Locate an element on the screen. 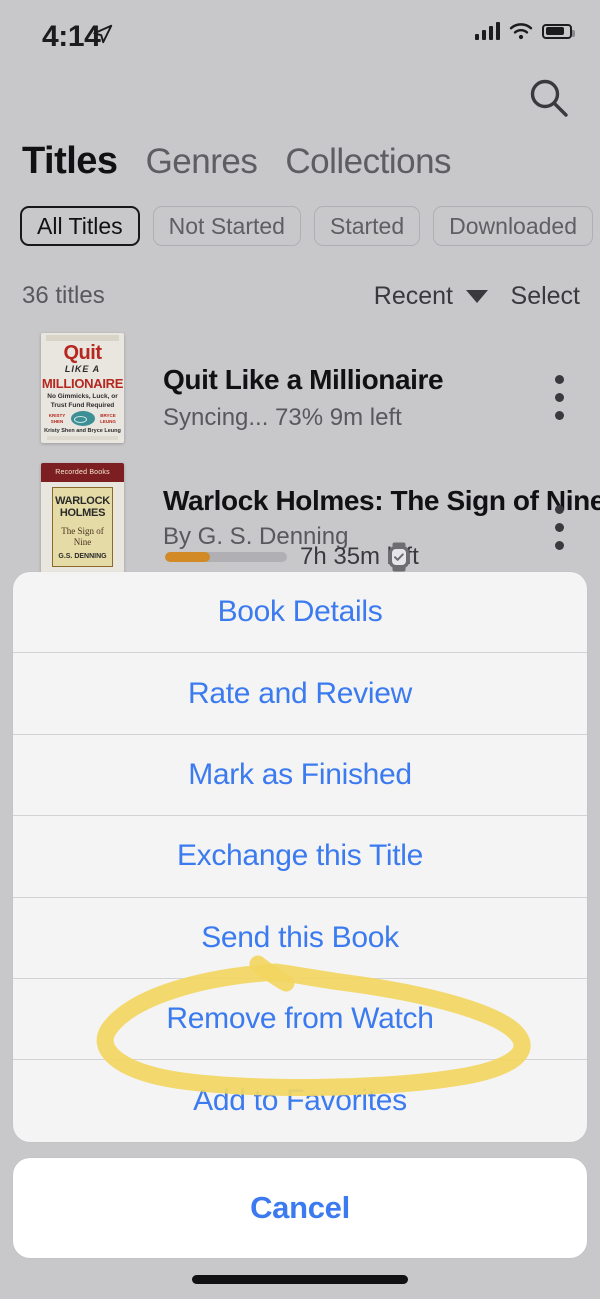  action-sheet-item-rate-and-review: Rate and Review is located at coordinates (300, 694).